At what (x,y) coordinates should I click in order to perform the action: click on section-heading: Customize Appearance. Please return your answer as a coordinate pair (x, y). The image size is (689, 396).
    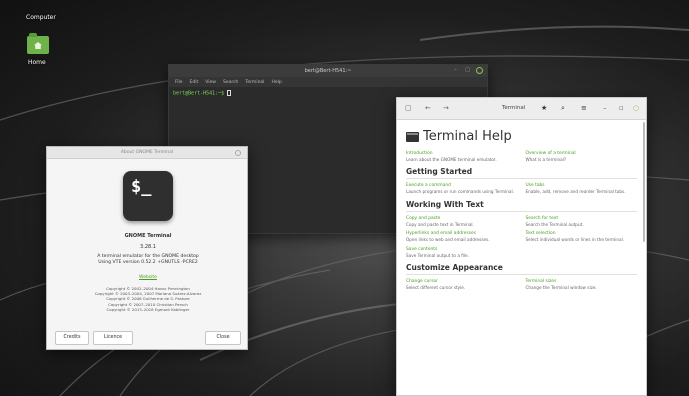
    Looking at the image, I should click on (521, 269).